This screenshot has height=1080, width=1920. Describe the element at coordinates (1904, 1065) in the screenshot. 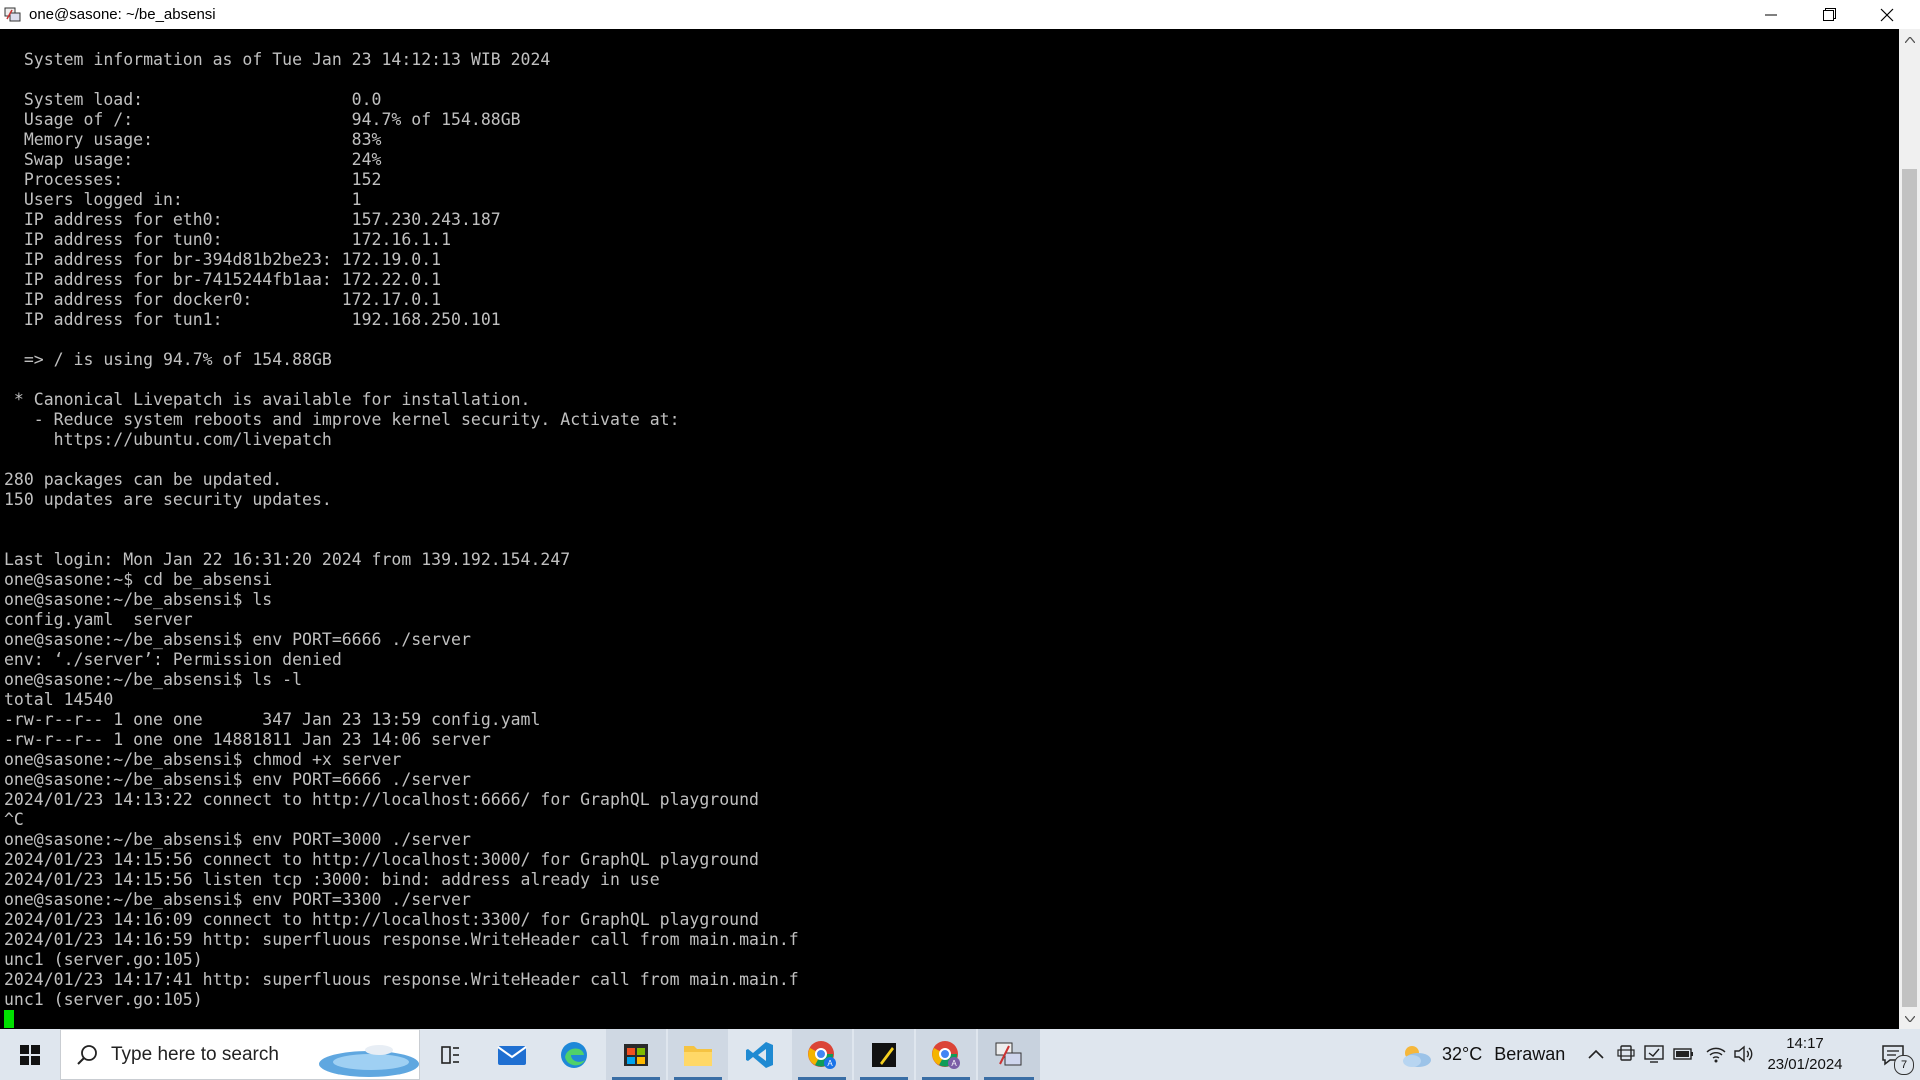

I see `notification-count-badge: 7` at that location.